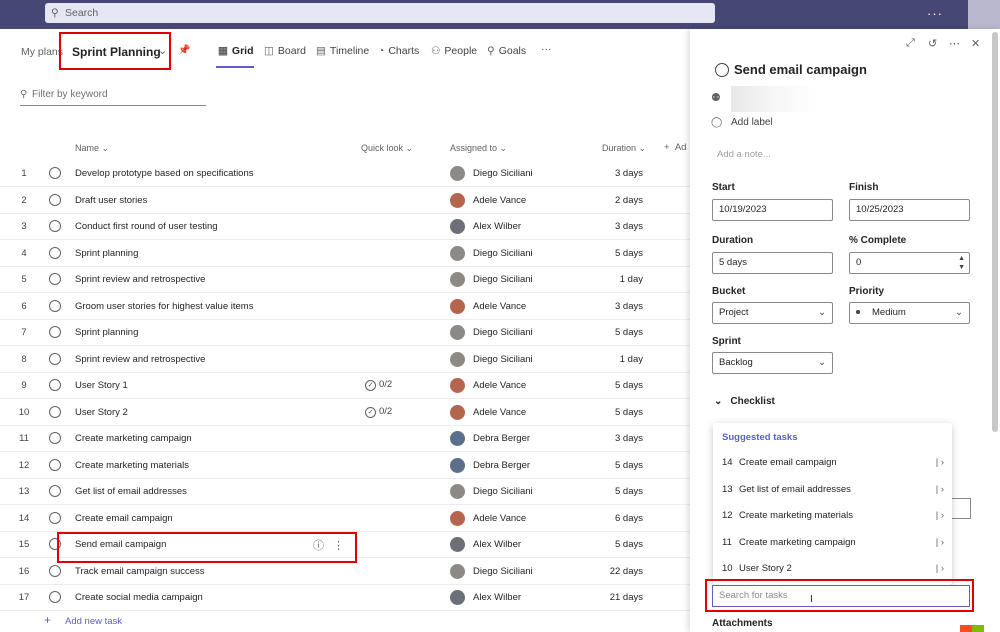  I want to click on more-options-icon: ⋯, so click(954, 43).